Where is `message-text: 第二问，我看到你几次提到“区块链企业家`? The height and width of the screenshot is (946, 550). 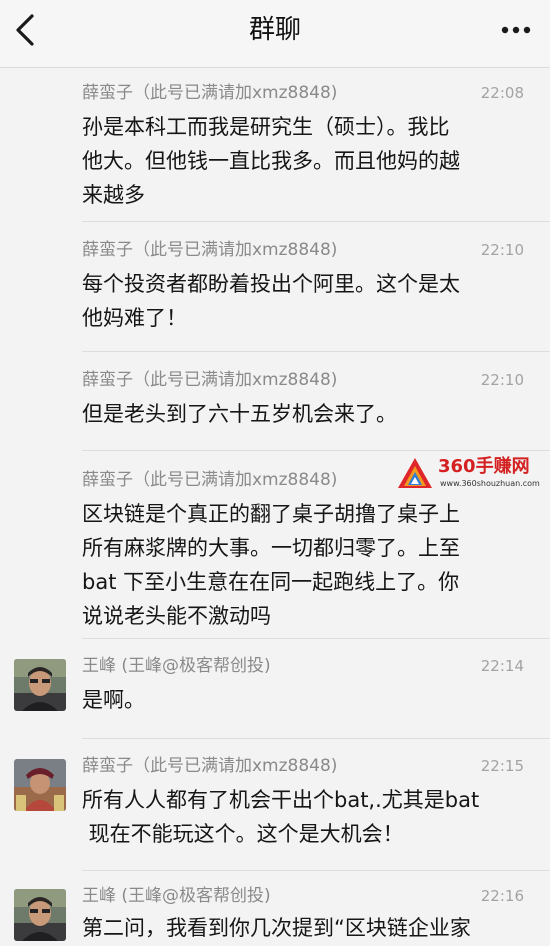 message-text: 第二问，我看到你几次提到“区块链企业家 is located at coordinates (307, 928).